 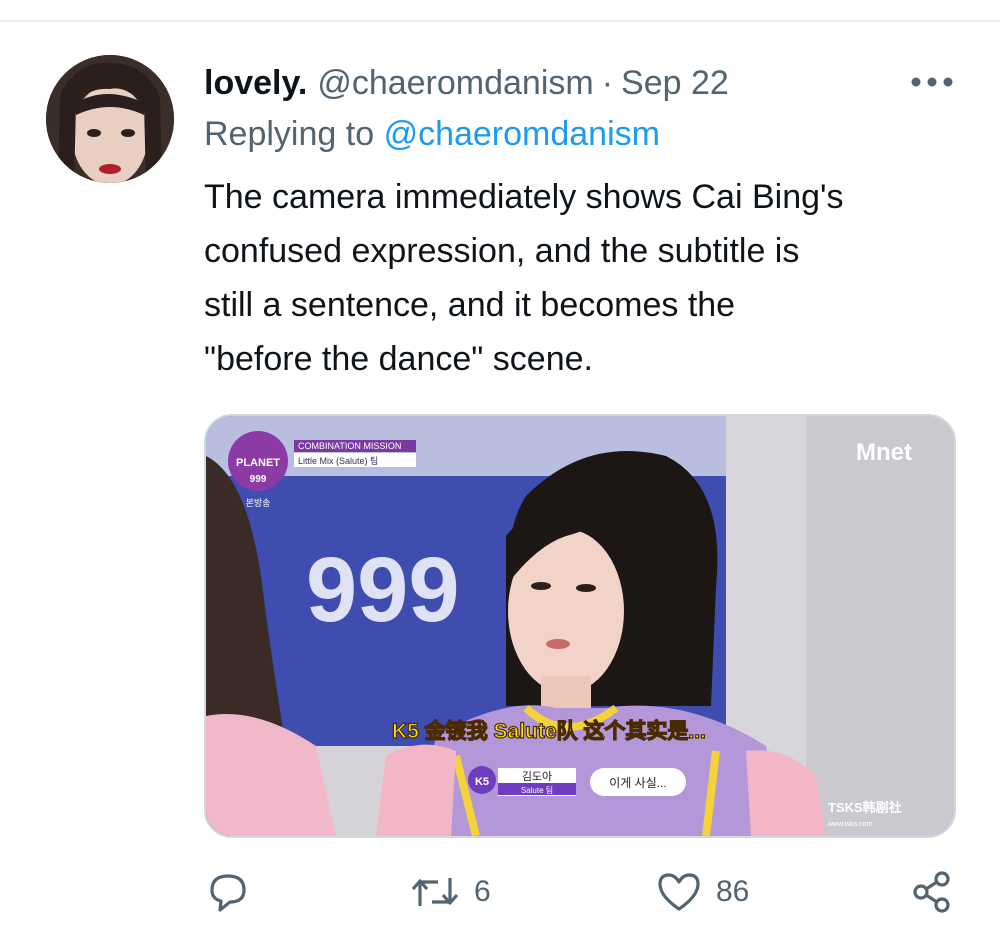 What do you see at coordinates (537, 776) in the screenshot?
I see `name-tag-name: 김도아` at bounding box center [537, 776].